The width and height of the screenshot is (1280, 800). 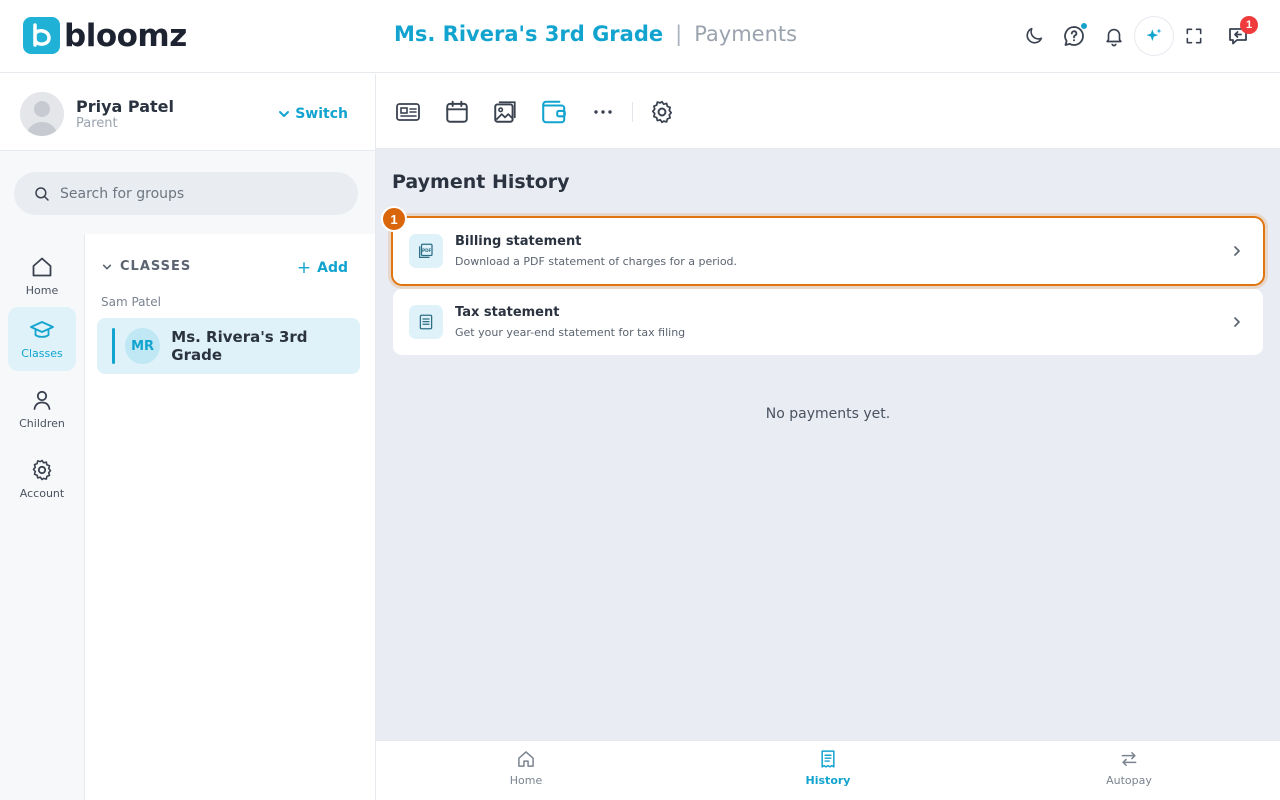 I want to click on bottom-tab-history-label: History, so click(x=828, y=780).